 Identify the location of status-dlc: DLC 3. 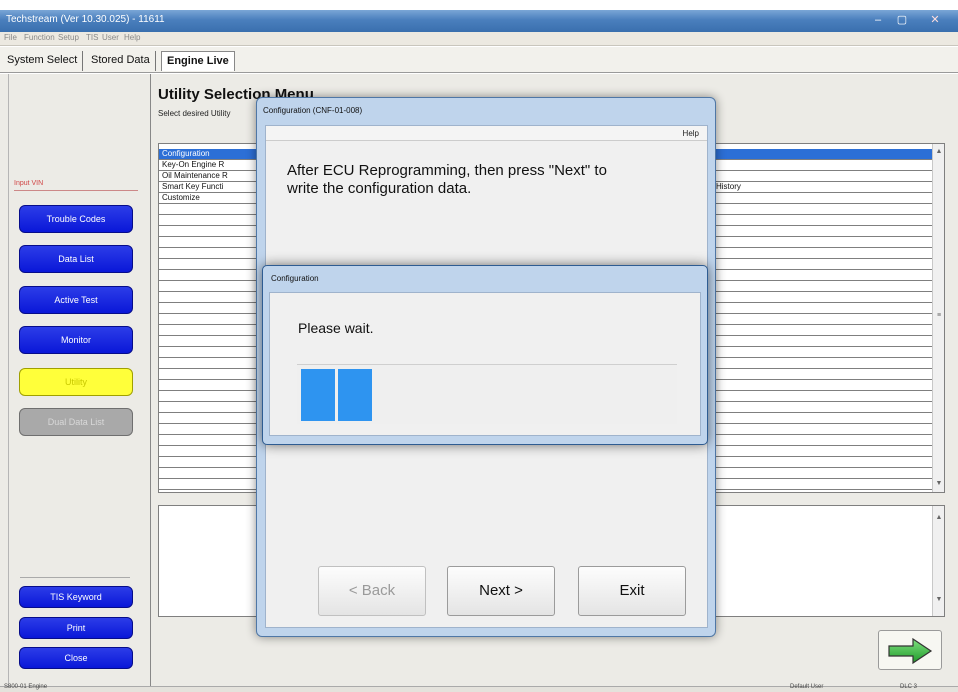
(909, 687).